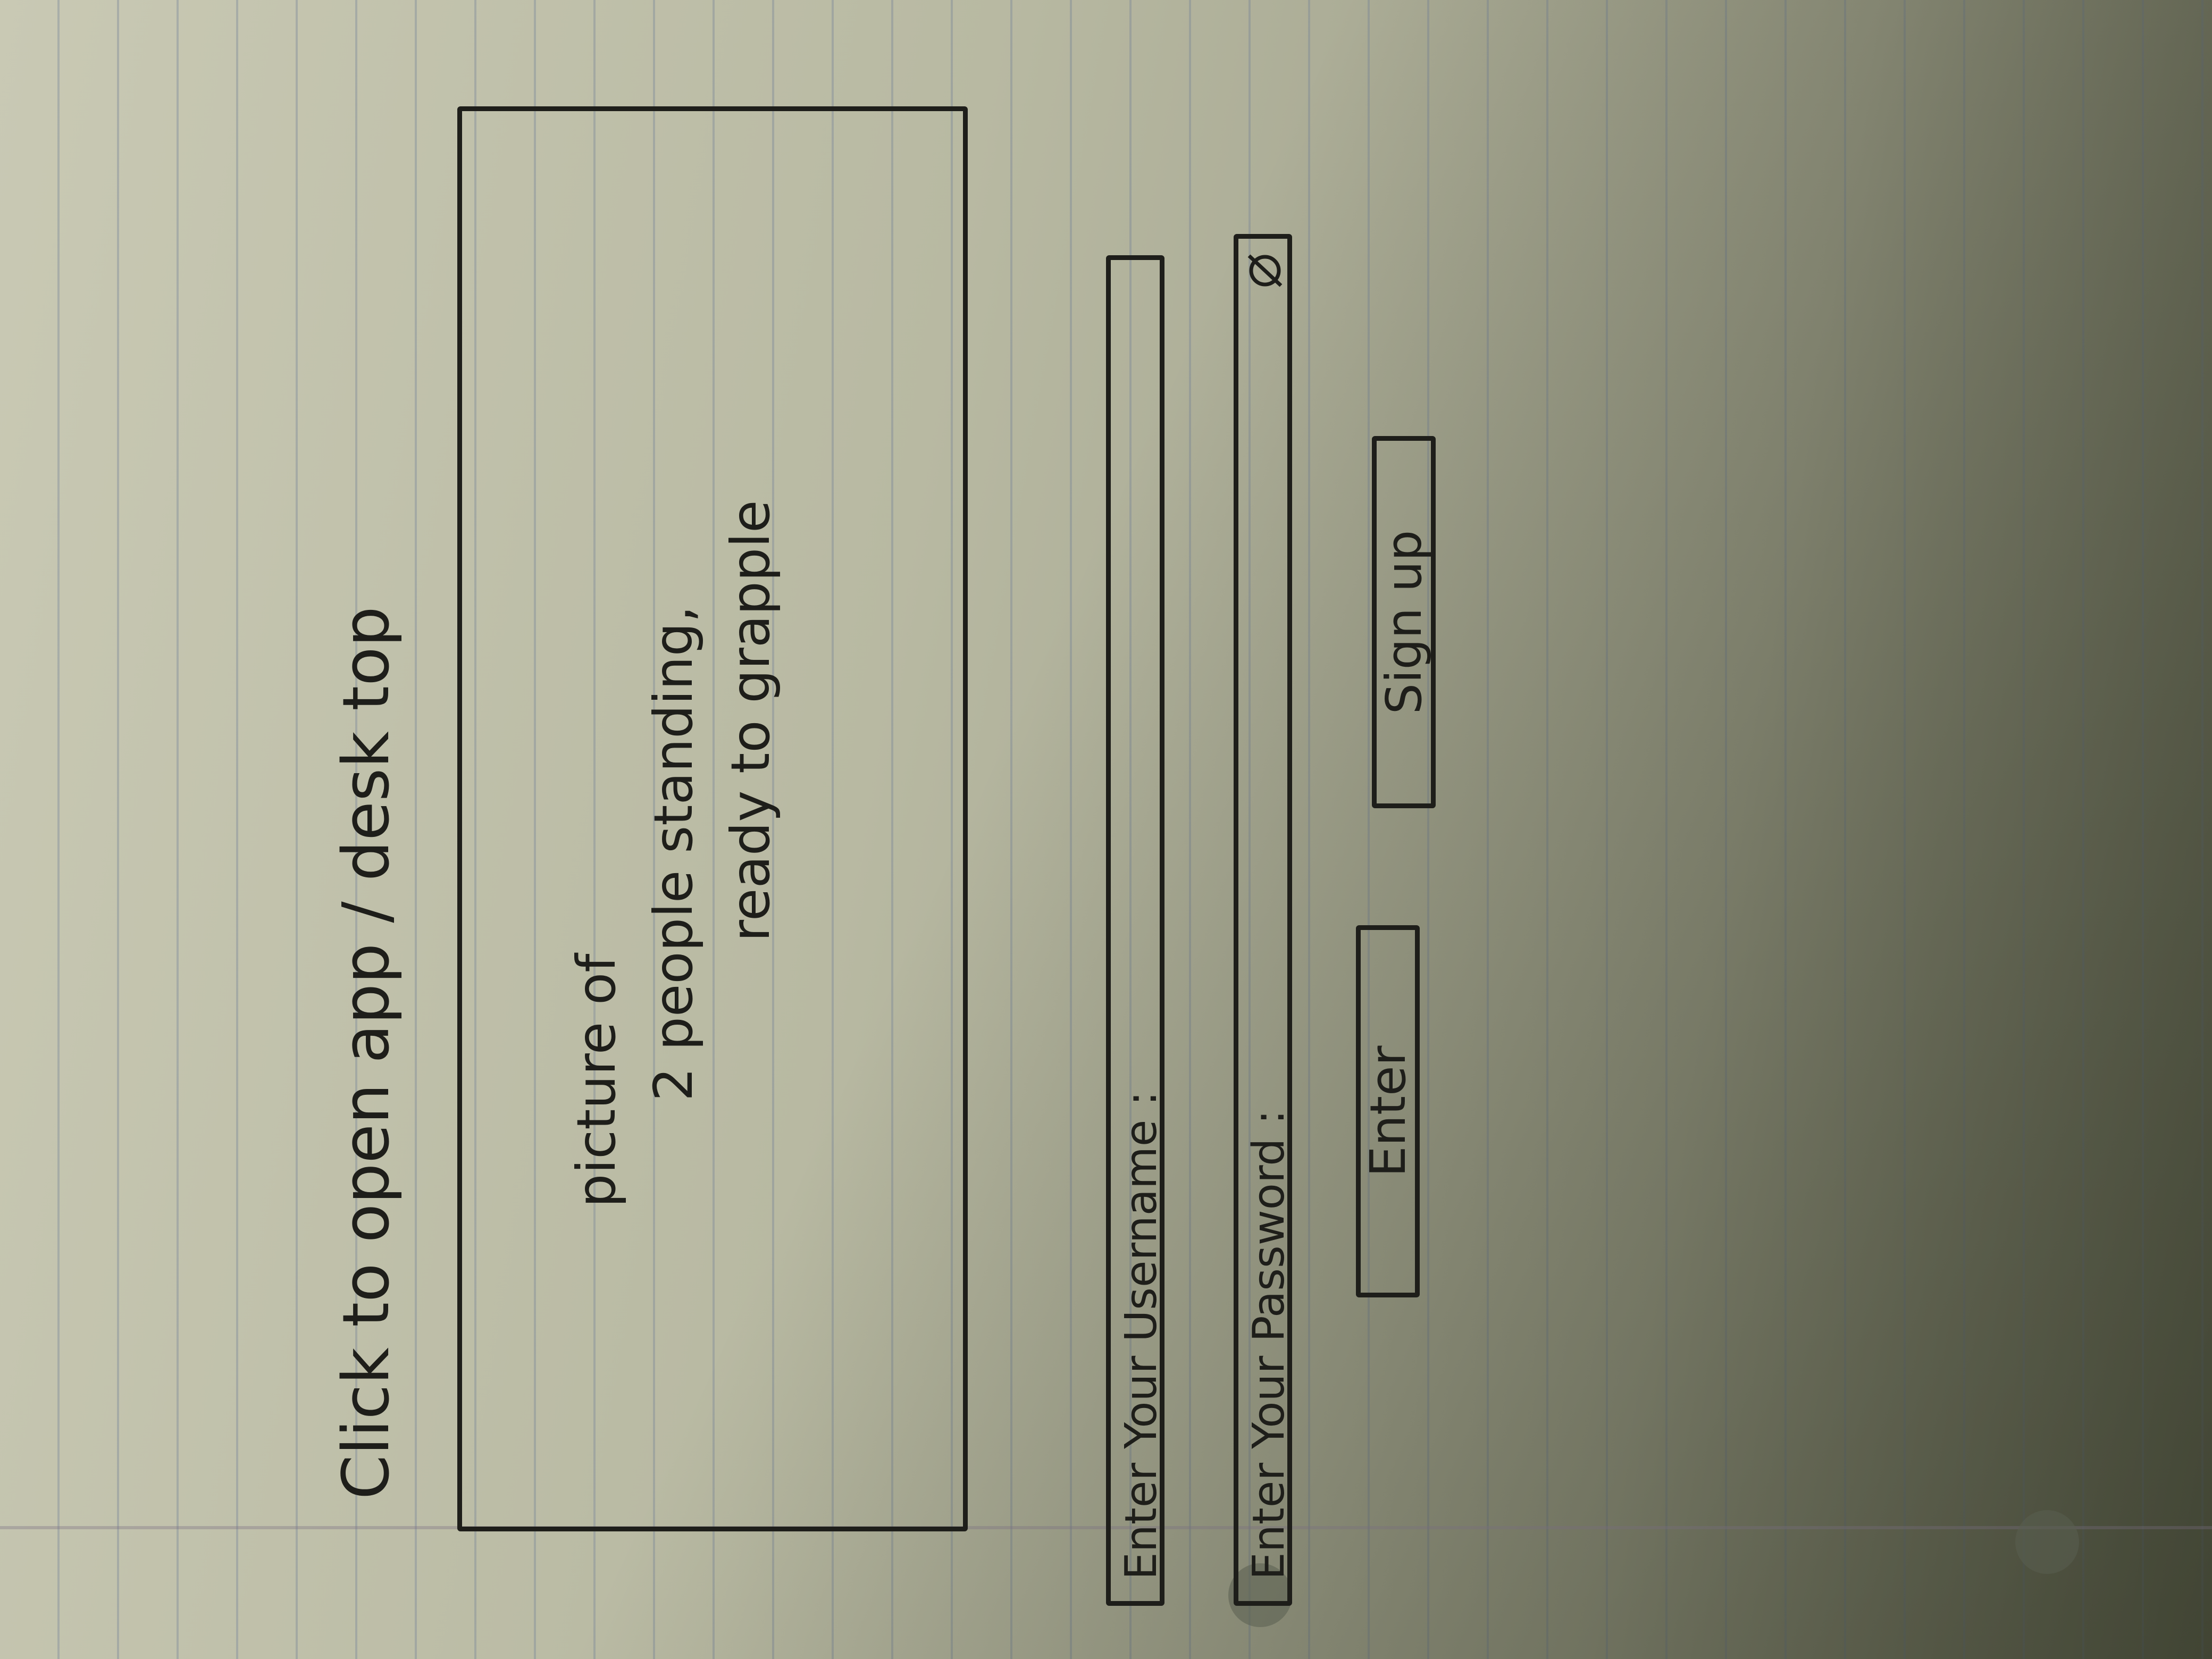 The height and width of the screenshot is (1659, 2212). Describe the element at coordinates (2047, 1542) in the screenshot. I see `binder-hole` at that location.